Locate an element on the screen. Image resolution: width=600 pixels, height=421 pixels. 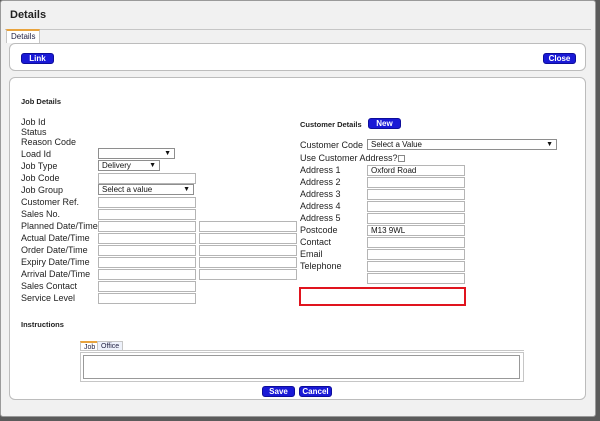
address5-input is located at coordinates (416, 218).